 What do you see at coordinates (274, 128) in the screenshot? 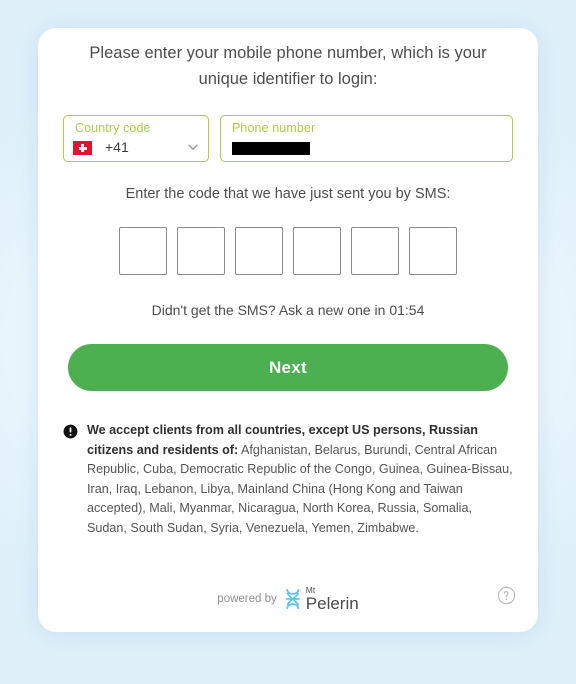
I see `phone-number-label: Phone number` at bounding box center [274, 128].